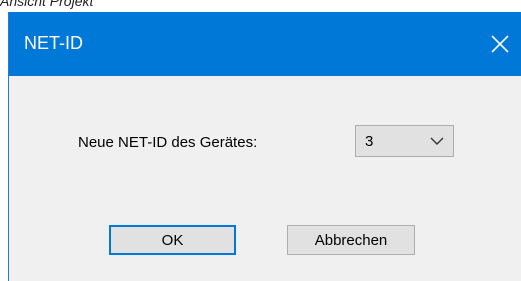 The image size is (521, 281). Describe the element at coordinates (369, 141) in the screenshot. I see `net-id-select-value: 3` at that location.